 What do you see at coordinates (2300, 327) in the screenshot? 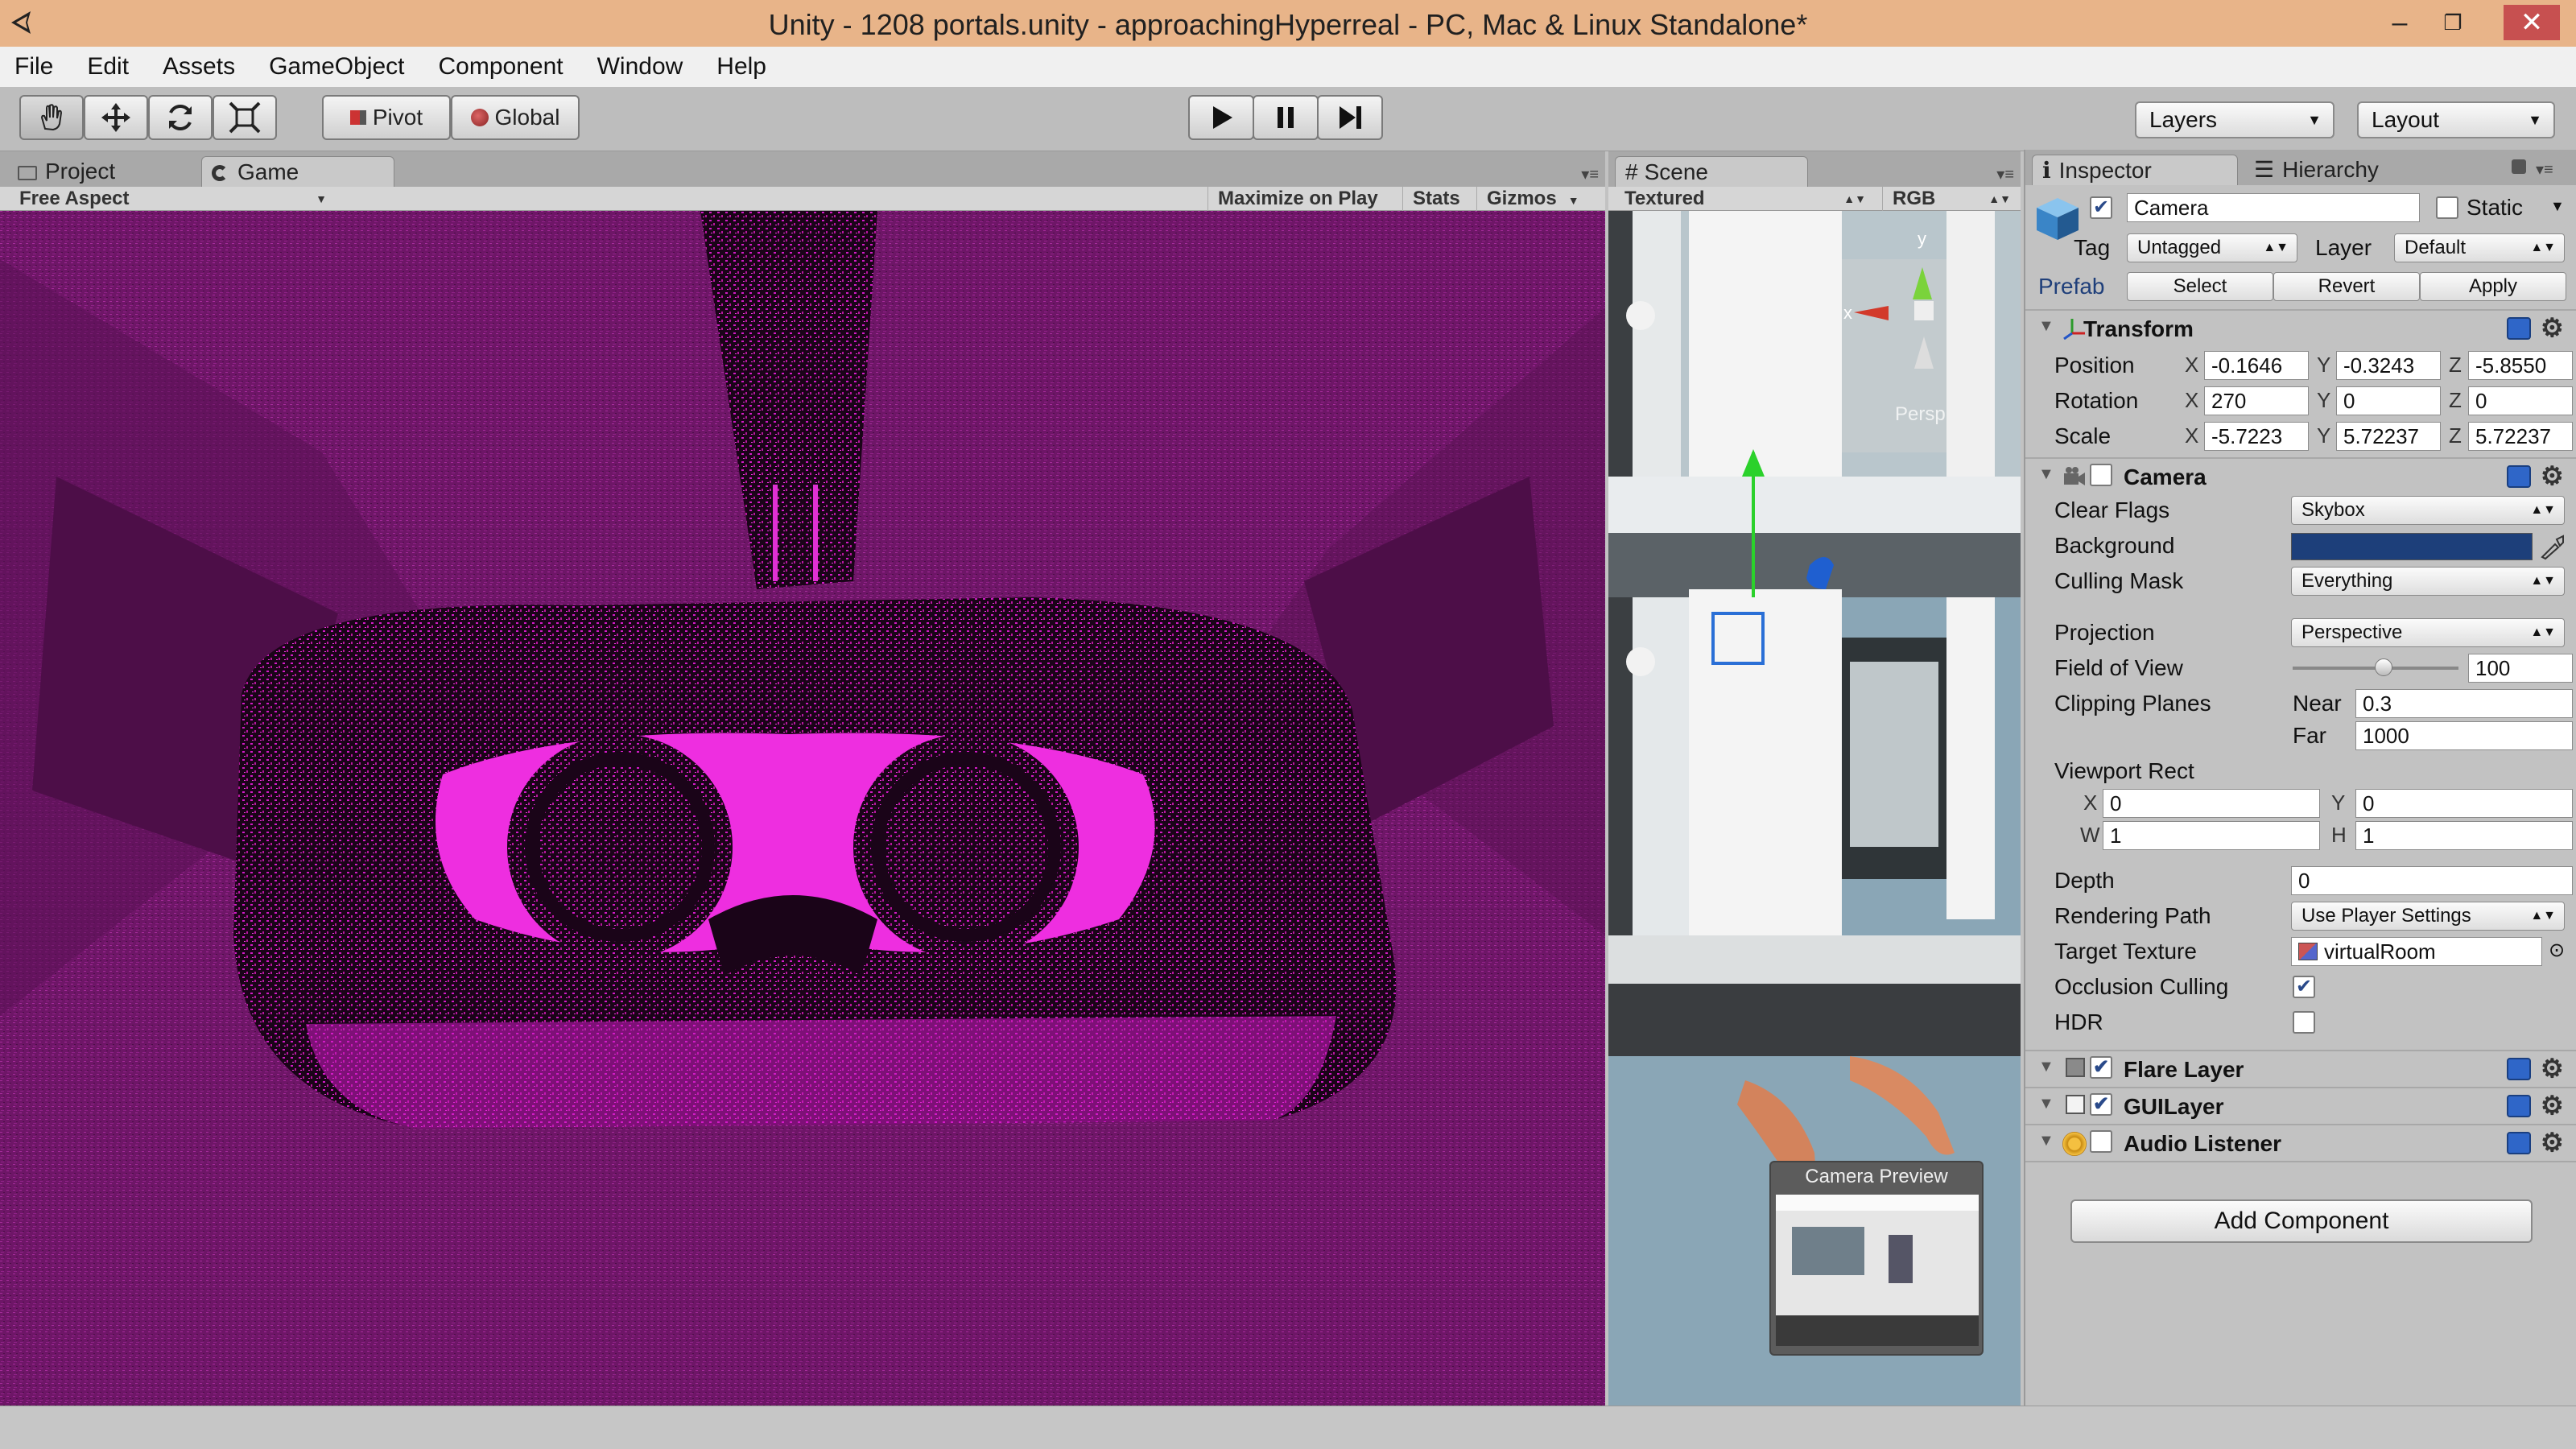
I see `transform-header: ▼ Transform ⚙` at bounding box center [2300, 327].